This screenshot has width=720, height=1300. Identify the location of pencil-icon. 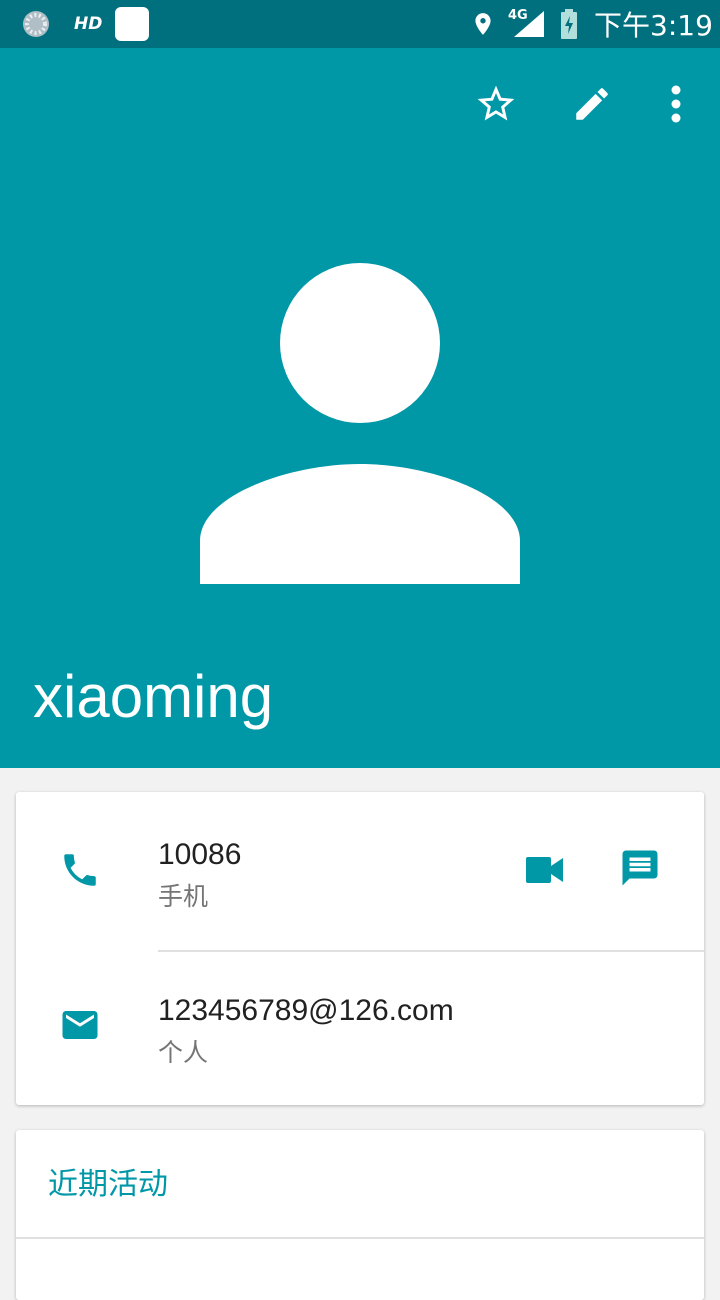
(592, 104).